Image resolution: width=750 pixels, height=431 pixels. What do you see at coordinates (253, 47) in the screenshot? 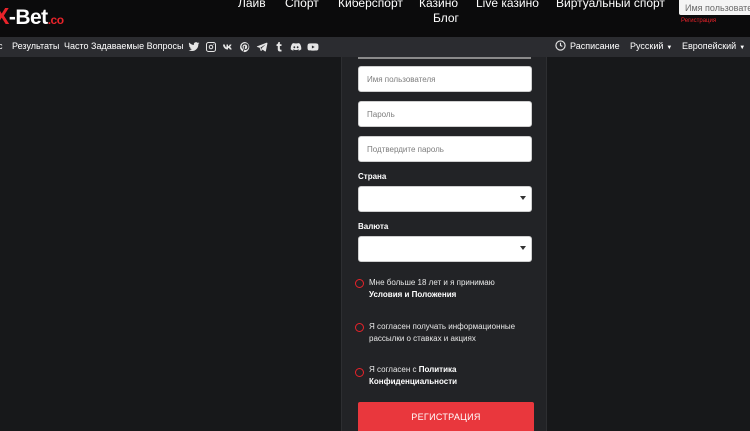
I see `social-links` at bounding box center [253, 47].